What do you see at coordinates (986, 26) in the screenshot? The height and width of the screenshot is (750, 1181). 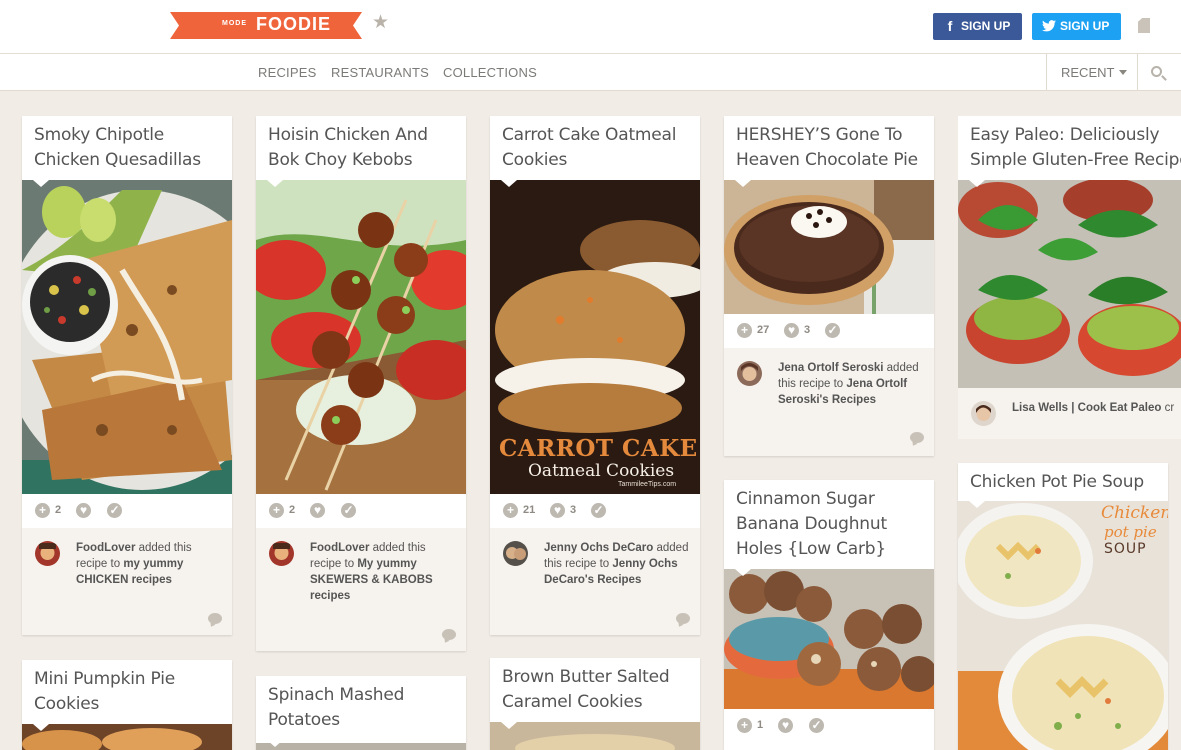 I see `facebook-signup-label: SIGN UP` at bounding box center [986, 26].